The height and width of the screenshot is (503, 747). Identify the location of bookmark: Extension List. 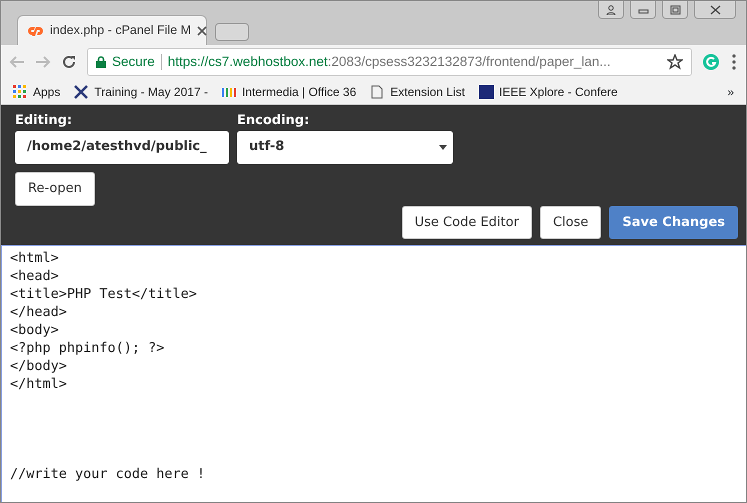
(417, 91).